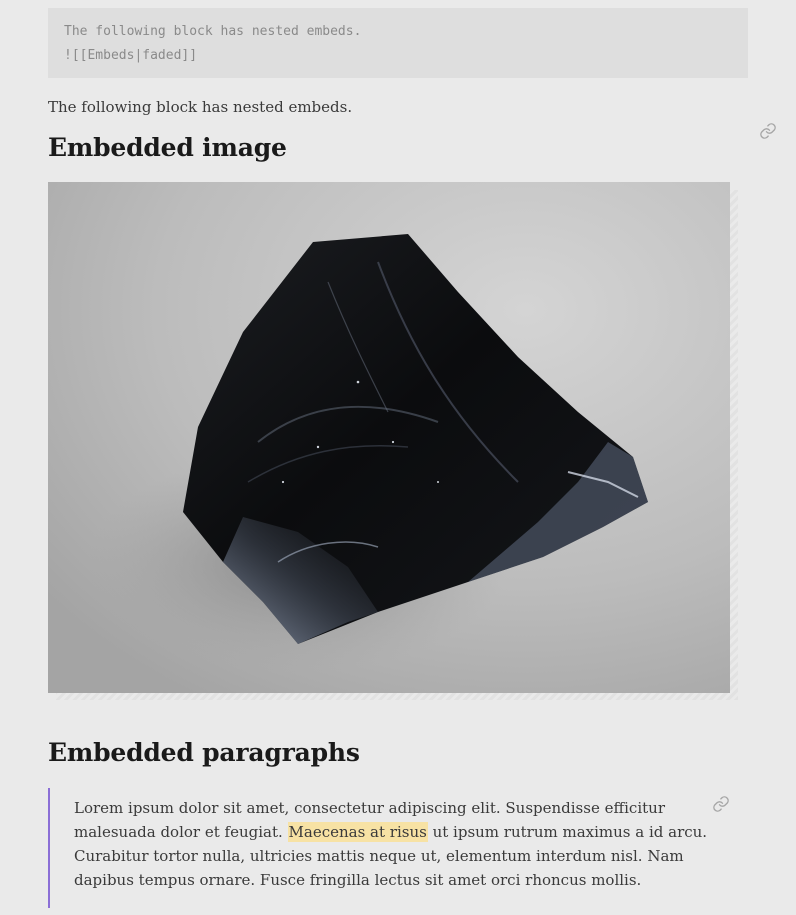 This screenshot has width=796, height=915. Describe the element at coordinates (131, 55) in the screenshot. I see `code-line: ![[Embeds|faded]]` at that location.